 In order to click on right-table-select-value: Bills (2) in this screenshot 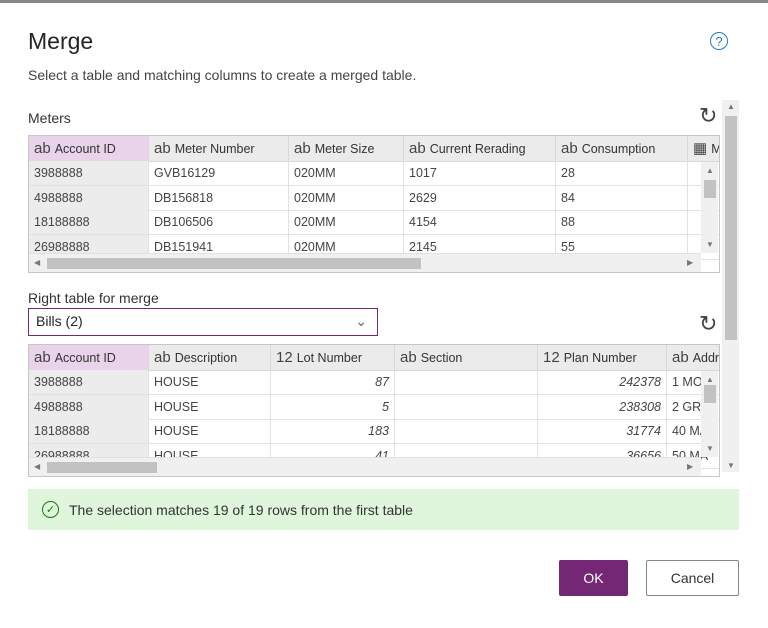, I will do `click(59, 321)`.